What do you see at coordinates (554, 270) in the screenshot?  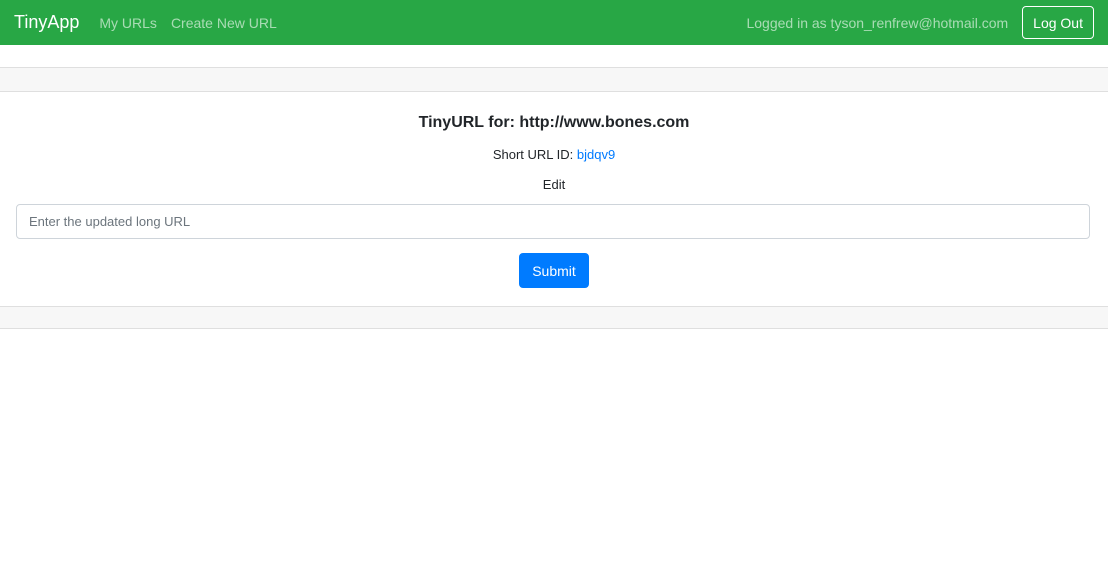 I see `submit-button: Submit` at bounding box center [554, 270].